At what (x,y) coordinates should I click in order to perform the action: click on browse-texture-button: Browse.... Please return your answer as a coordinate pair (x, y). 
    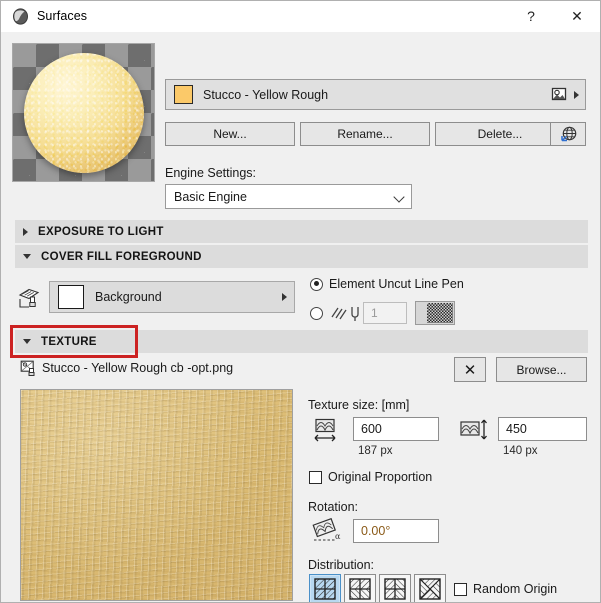
    Looking at the image, I should click on (541, 369).